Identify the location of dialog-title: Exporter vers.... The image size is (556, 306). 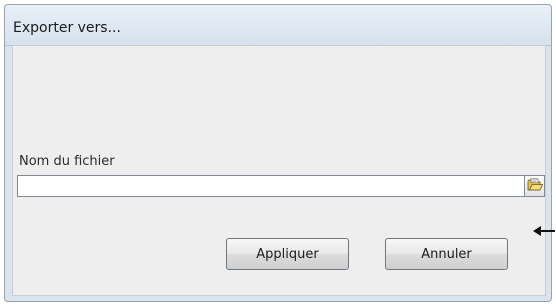
(67, 28).